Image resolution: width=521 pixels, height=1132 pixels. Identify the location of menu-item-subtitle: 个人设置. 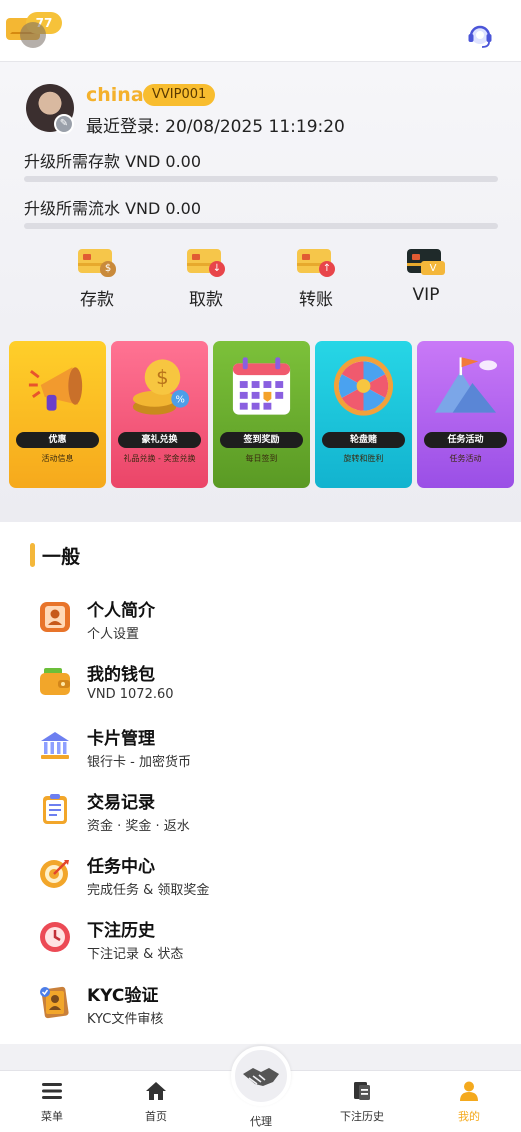
(113, 634).